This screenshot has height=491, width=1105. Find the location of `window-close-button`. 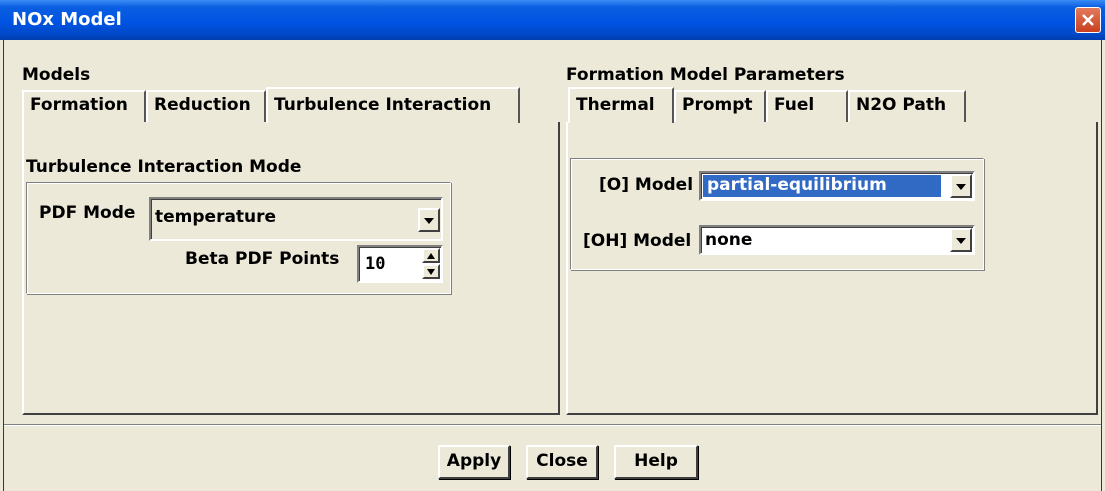

window-close-button is located at coordinates (1088, 20).